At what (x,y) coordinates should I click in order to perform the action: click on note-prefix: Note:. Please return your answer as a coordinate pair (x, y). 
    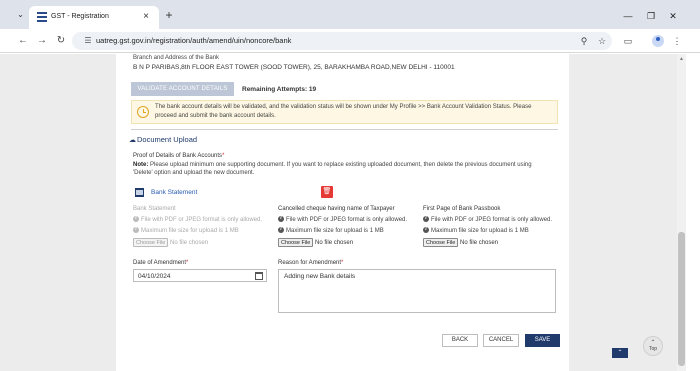
    Looking at the image, I should click on (141, 165).